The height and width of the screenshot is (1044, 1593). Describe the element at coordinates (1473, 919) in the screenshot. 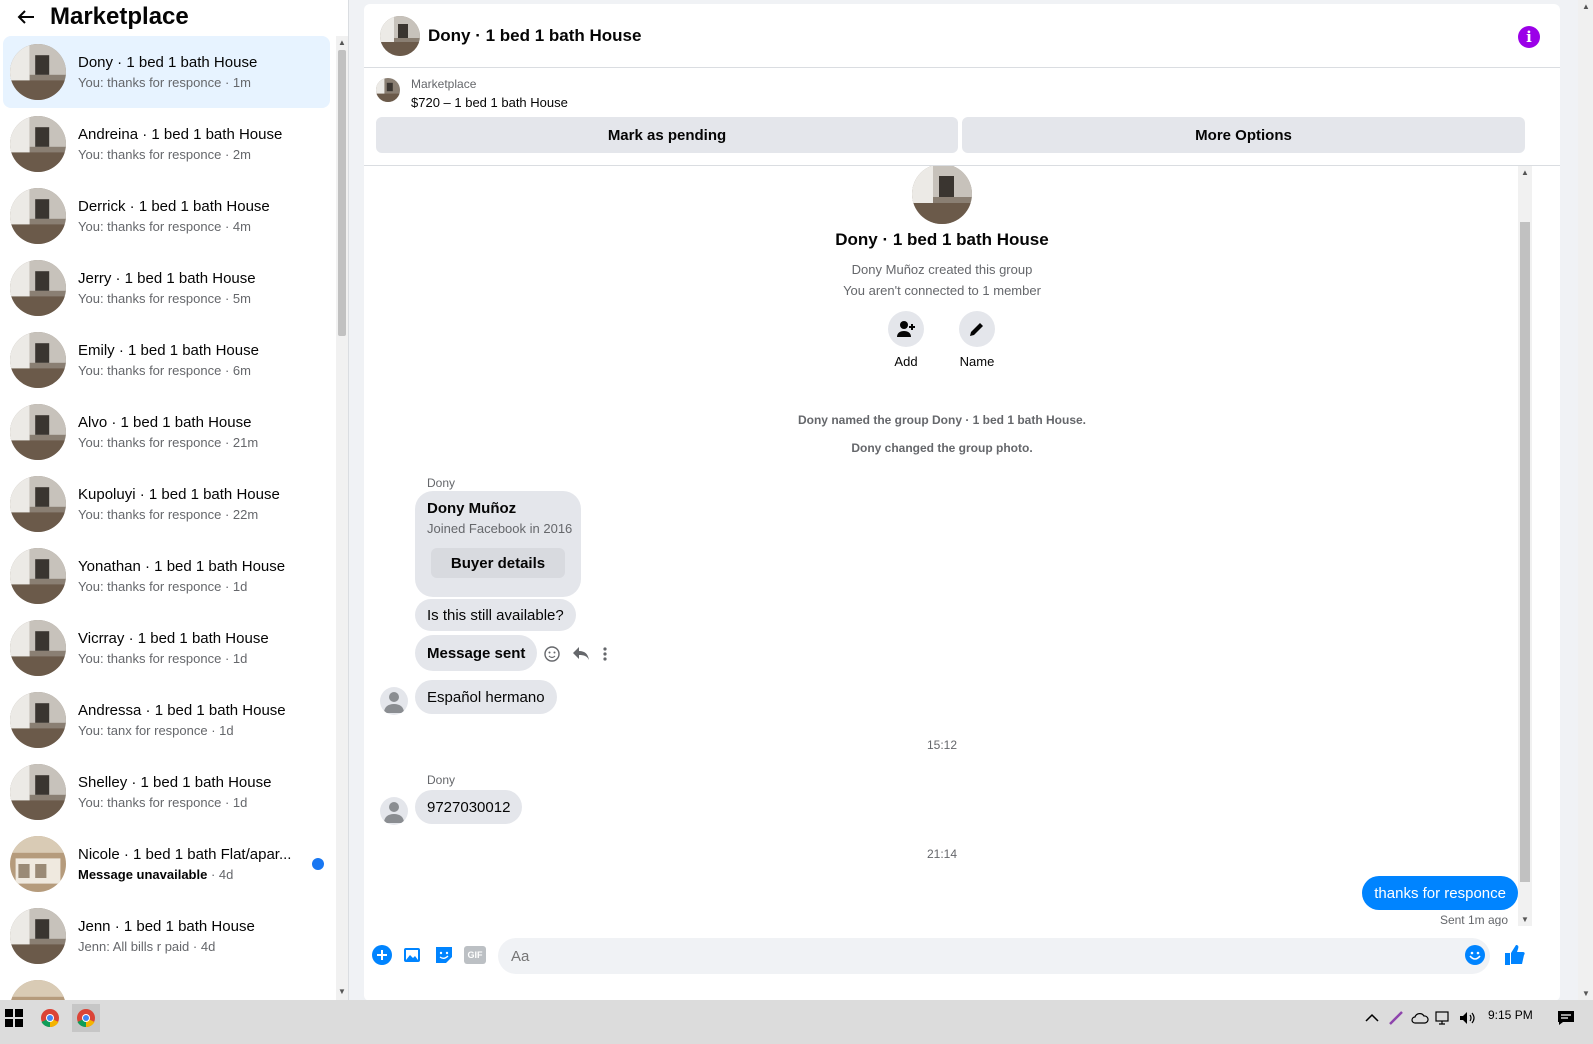

I see `sent-status: Sent 1m ago` at that location.